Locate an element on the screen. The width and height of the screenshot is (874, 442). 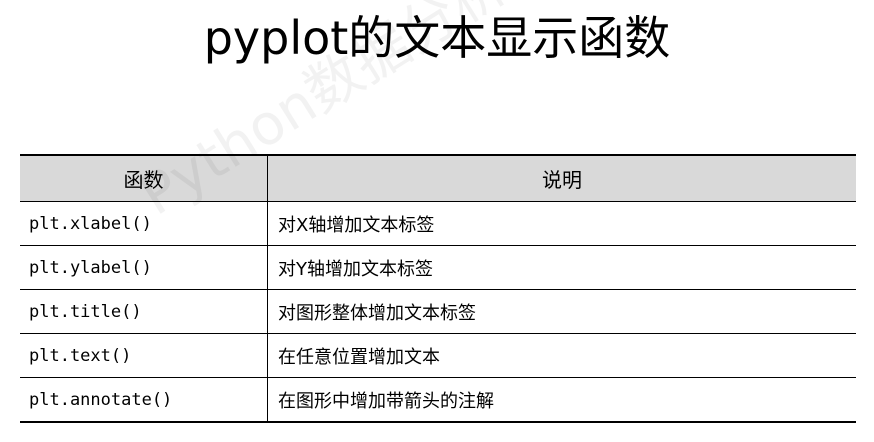
header-description: 说明 is located at coordinates (562, 180).